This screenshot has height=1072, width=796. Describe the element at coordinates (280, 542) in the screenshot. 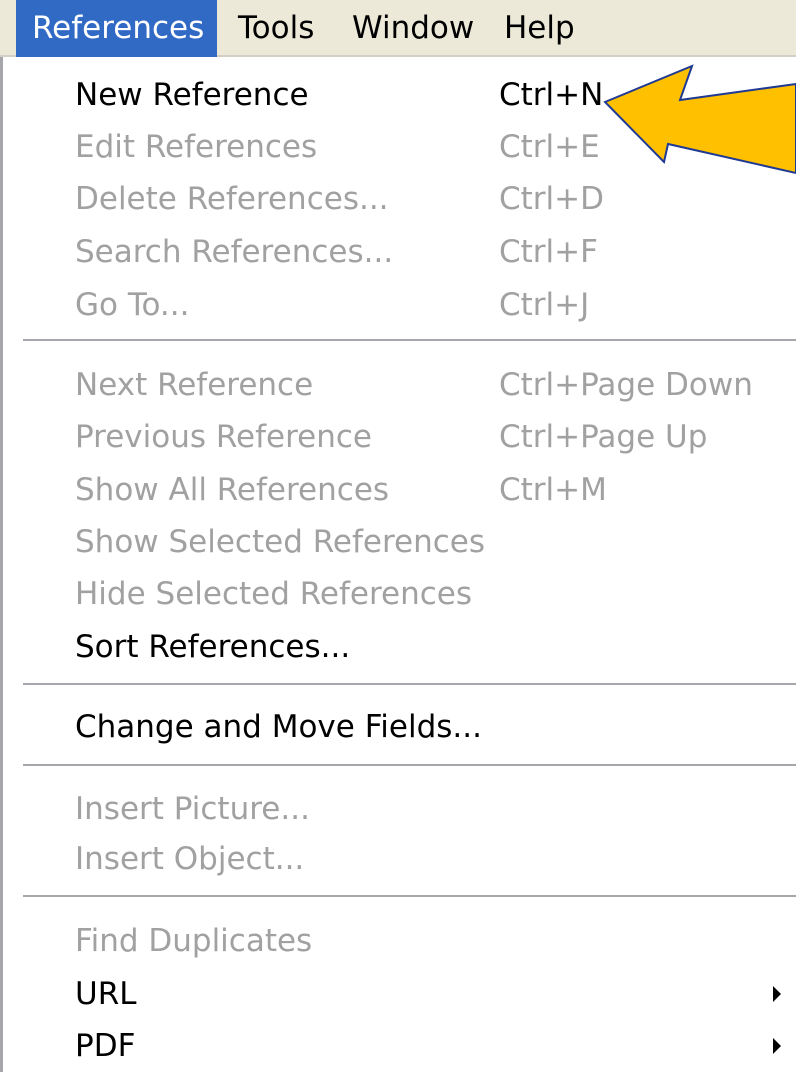

I see `menu-item-label: Show Selected References` at that location.